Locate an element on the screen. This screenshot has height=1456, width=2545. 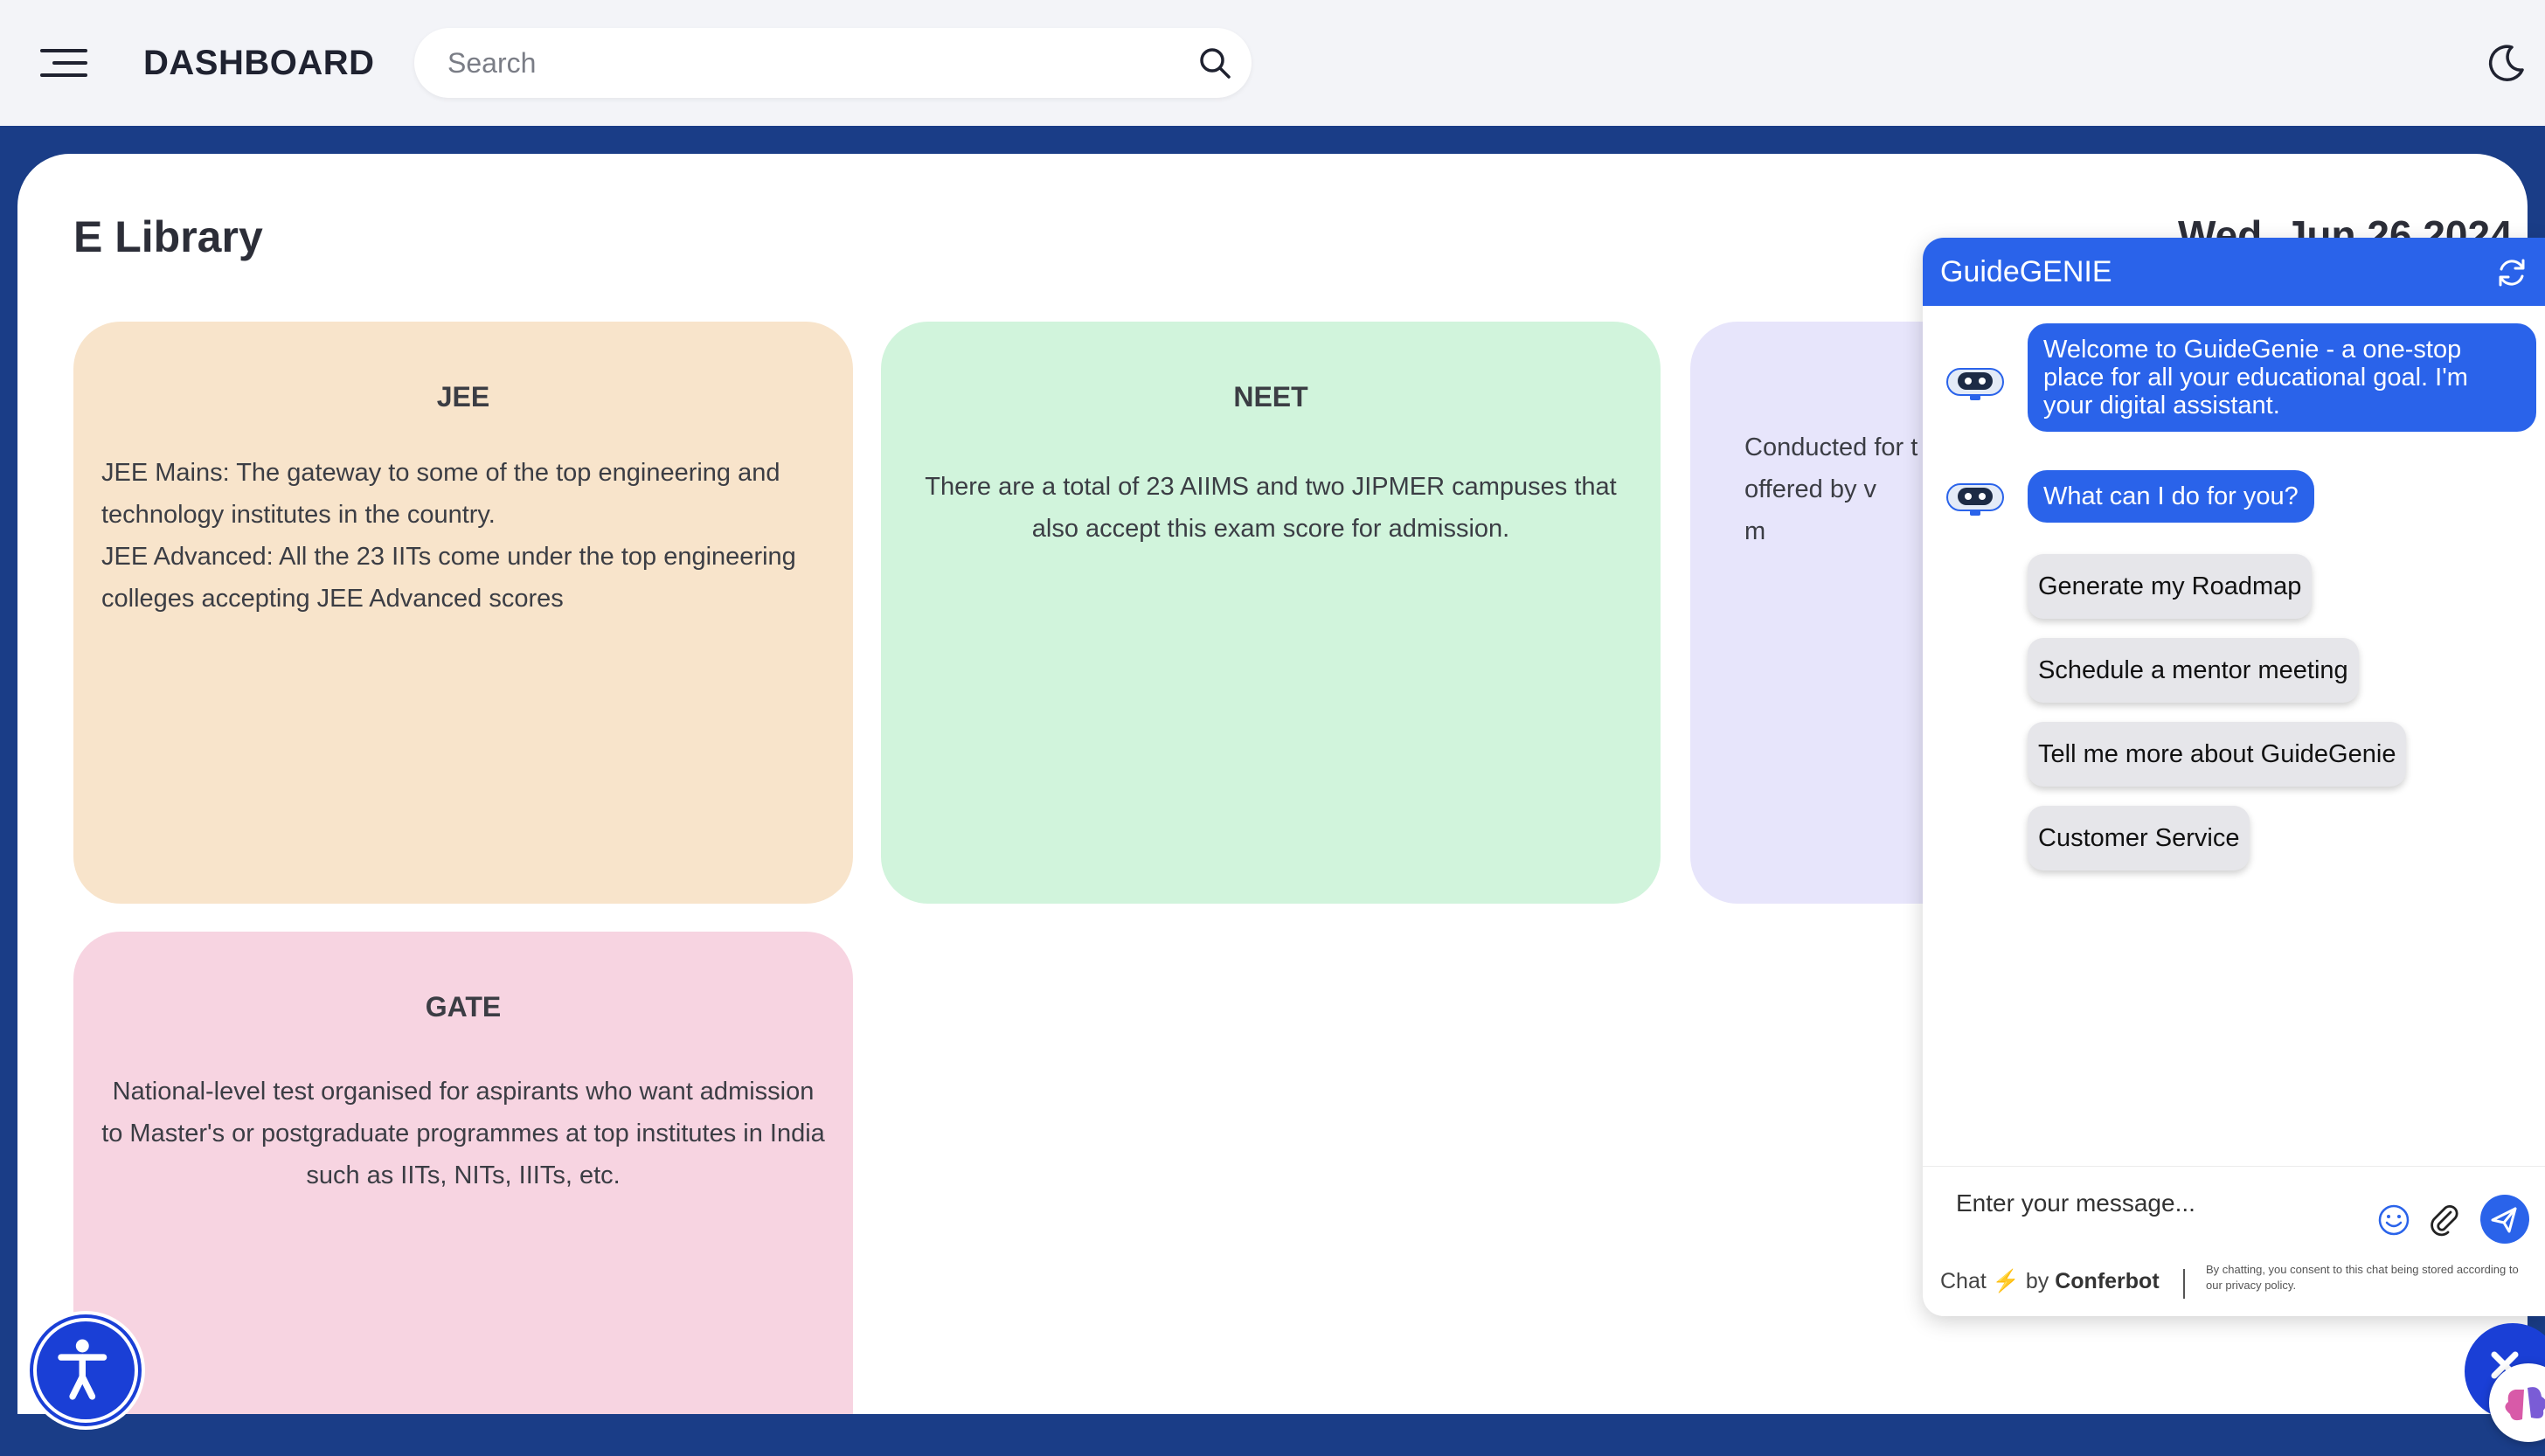
send-button is located at coordinates (2505, 1219).